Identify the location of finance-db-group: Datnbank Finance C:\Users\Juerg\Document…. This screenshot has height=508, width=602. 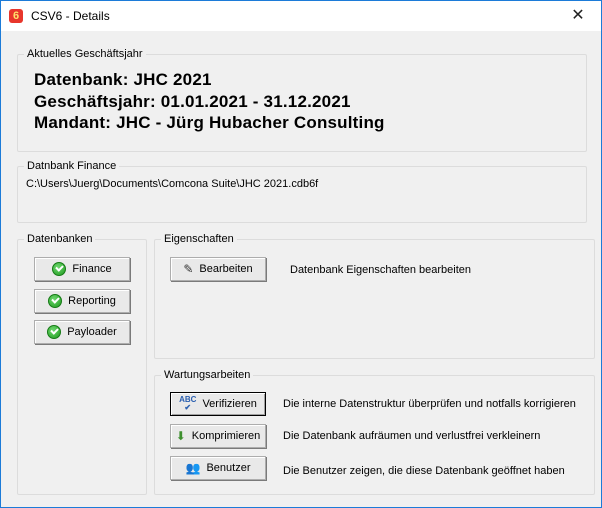
(302, 191).